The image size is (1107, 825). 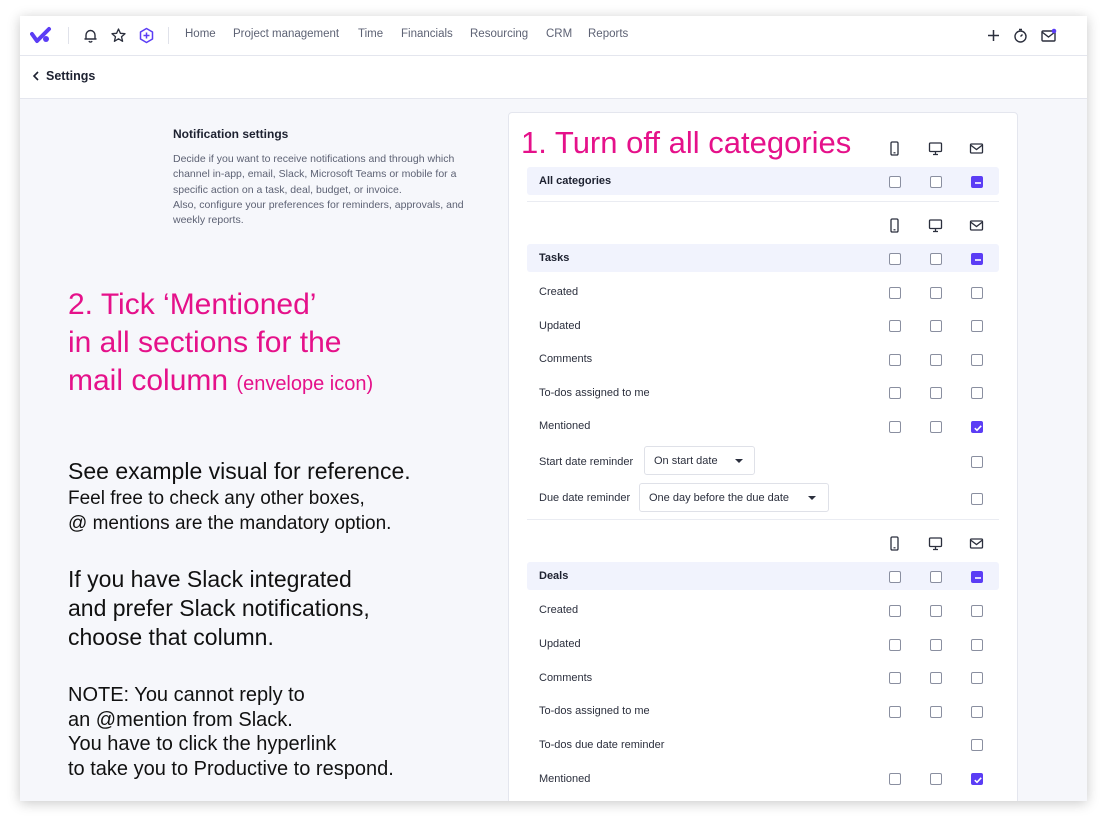 What do you see at coordinates (936, 326) in the screenshot?
I see `tasks-updated-desktop-checkbox` at bounding box center [936, 326].